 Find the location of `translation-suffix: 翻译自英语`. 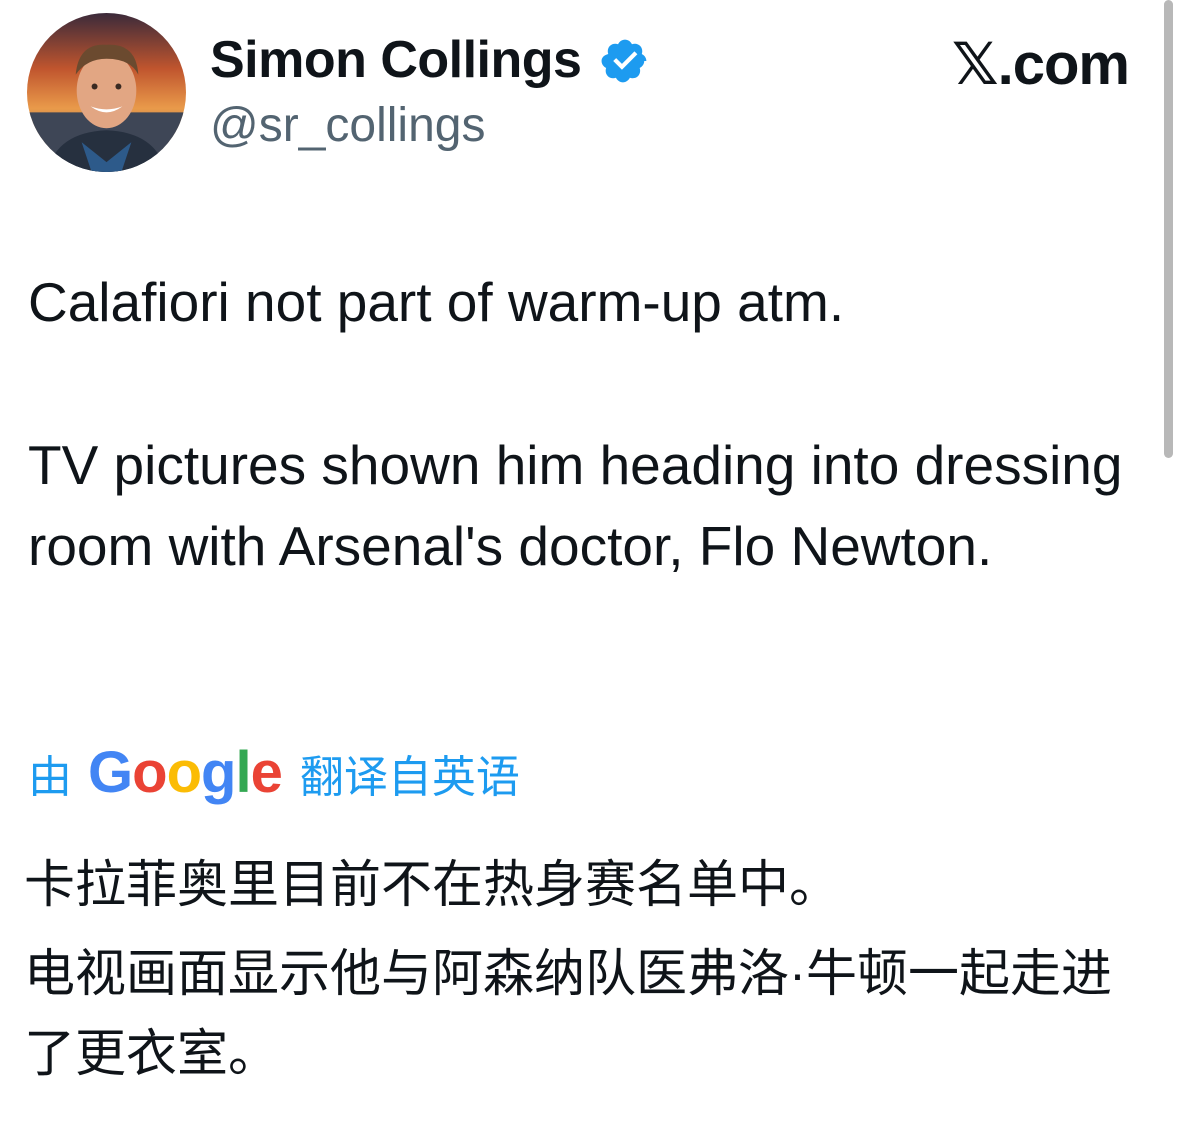

translation-suffix: 翻译自英语 is located at coordinates (409, 777).